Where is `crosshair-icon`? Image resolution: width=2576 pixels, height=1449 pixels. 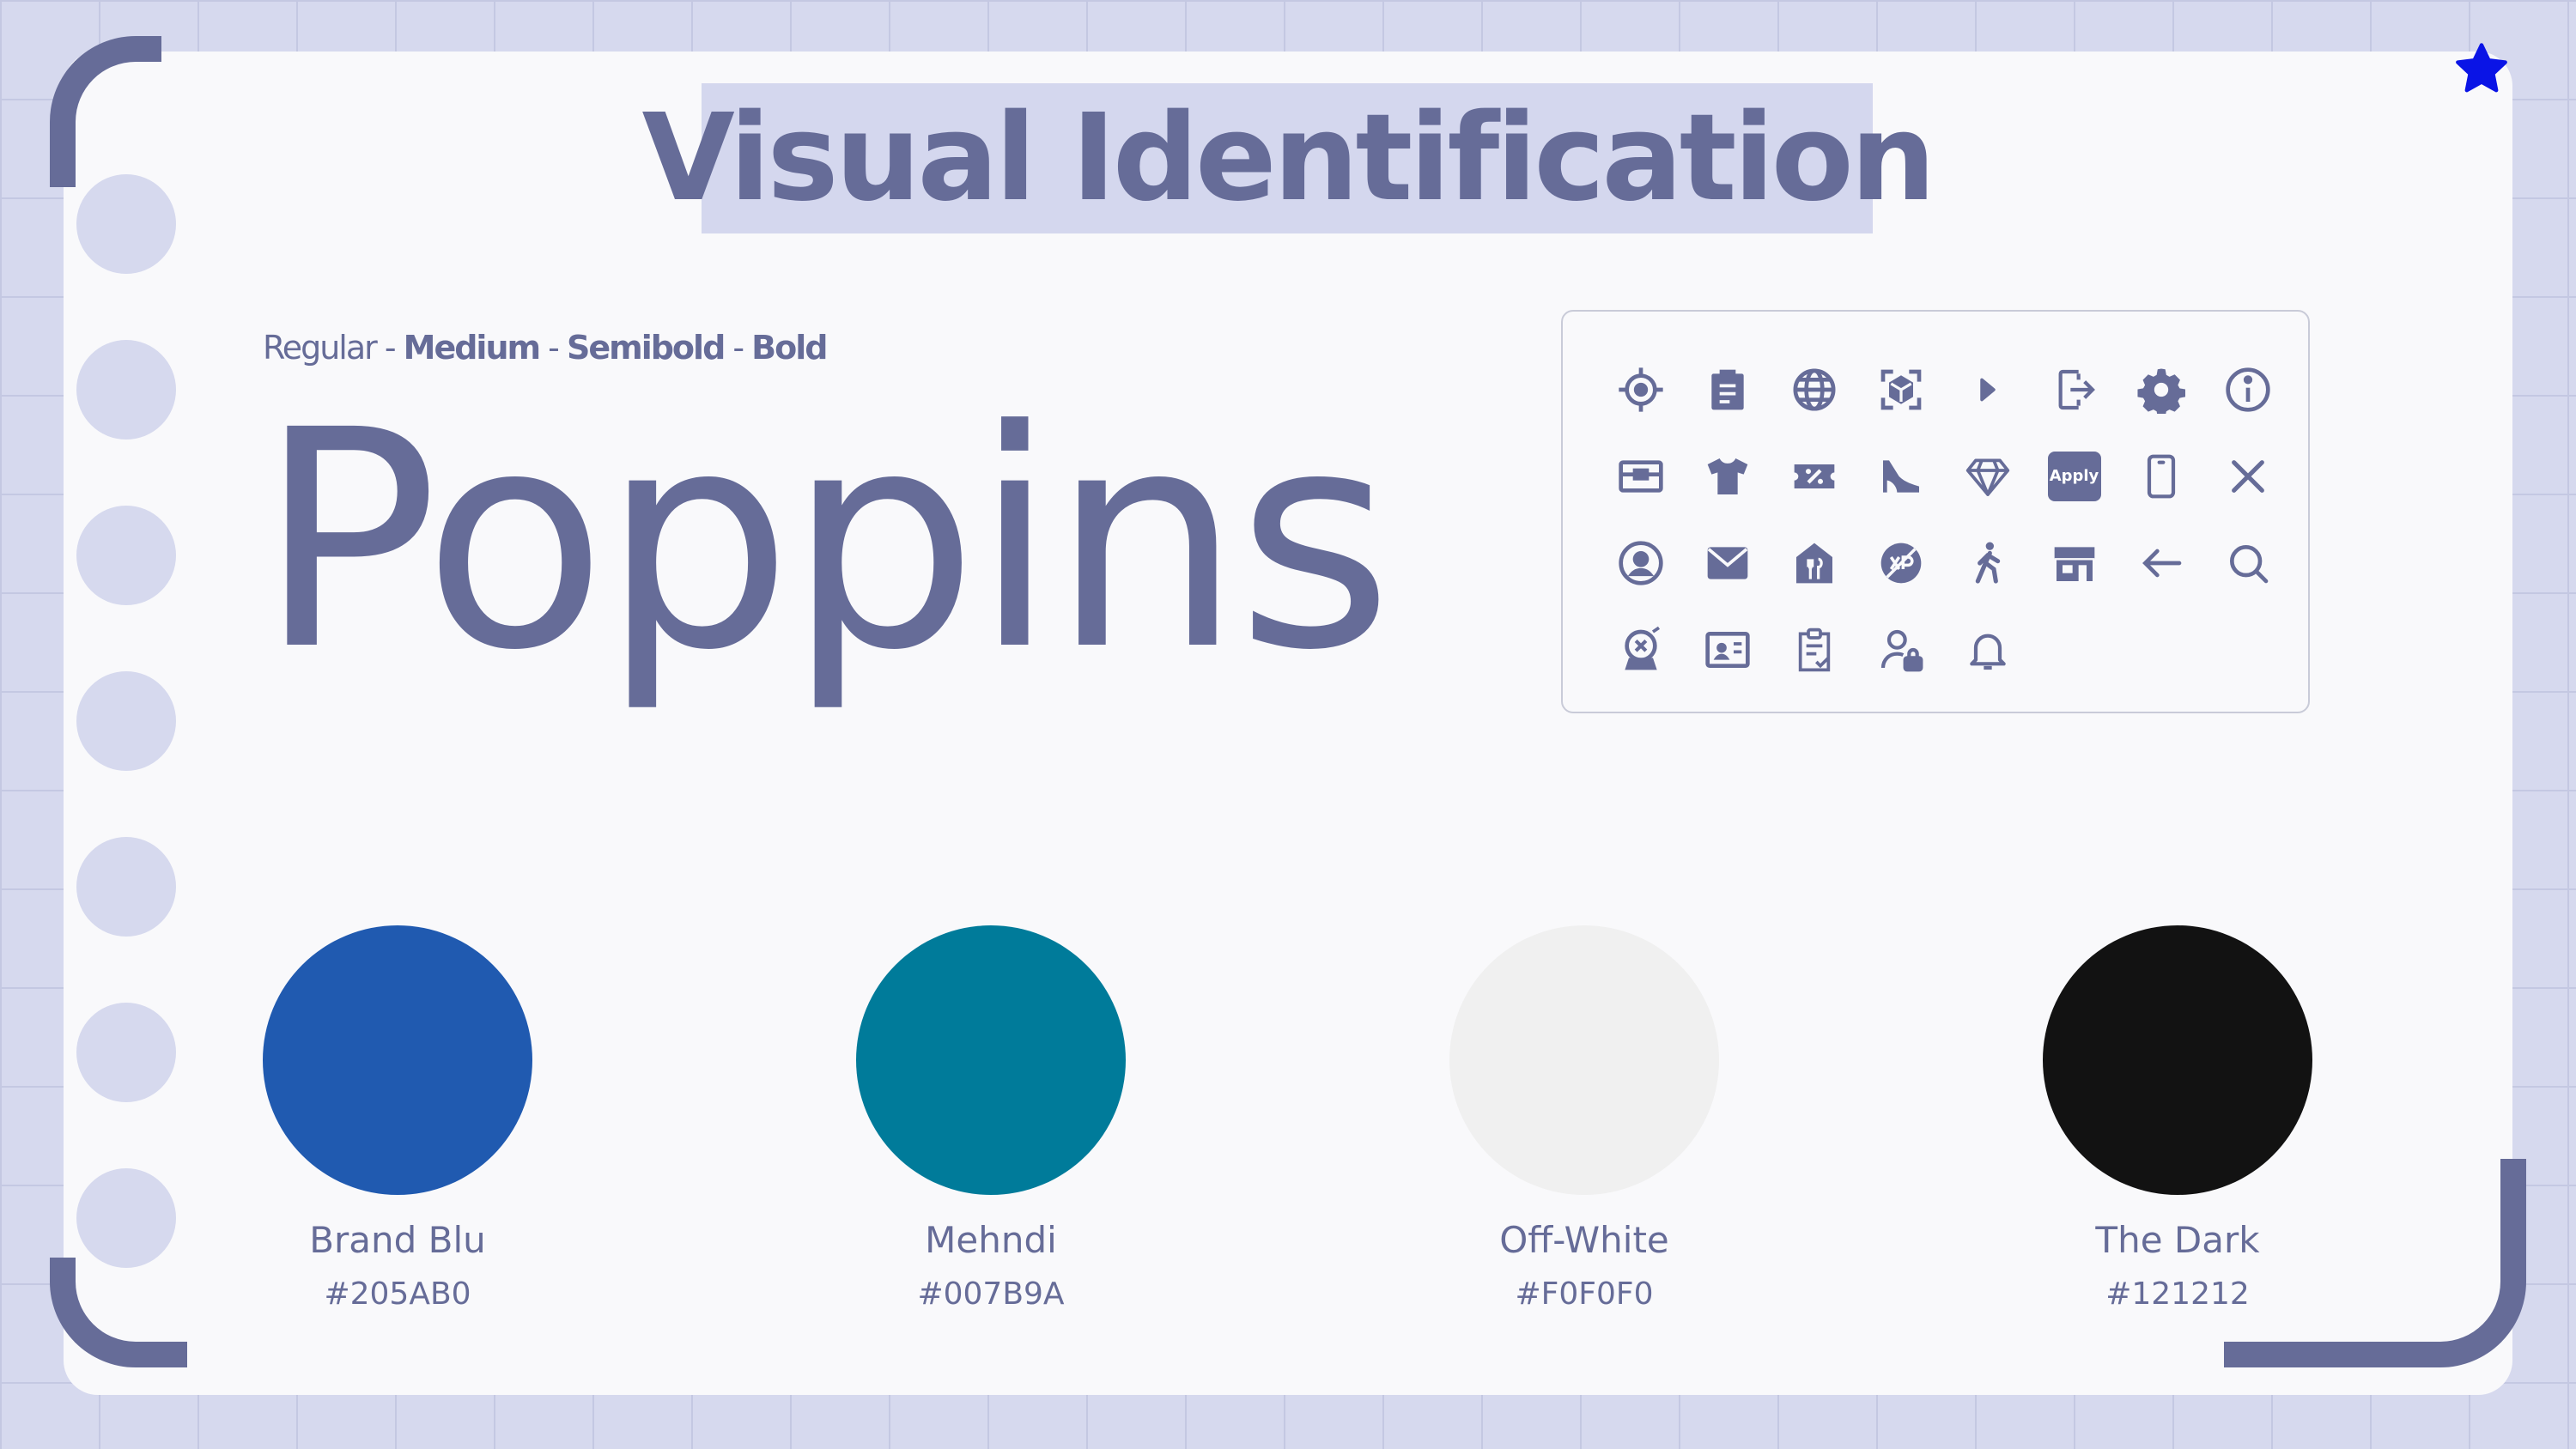
crosshair-icon is located at coordinates (1641, 389).